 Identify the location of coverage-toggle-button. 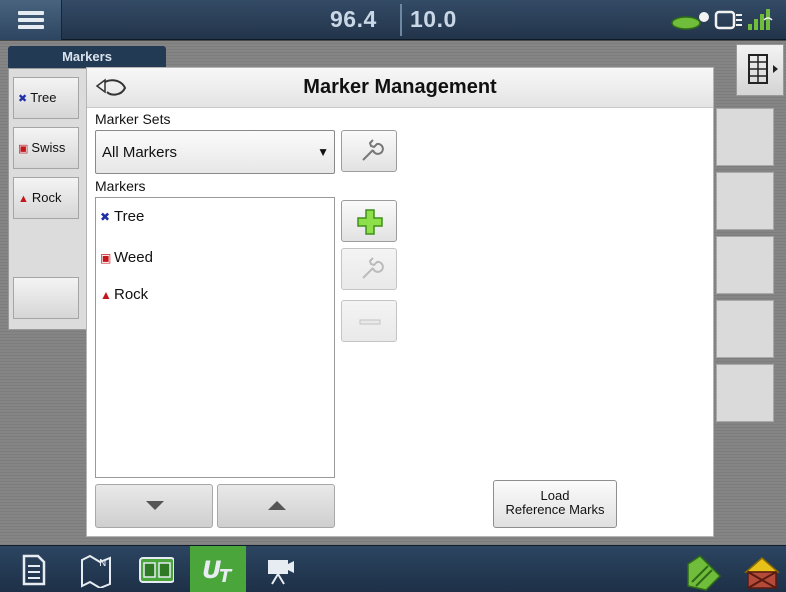
(700, 569).